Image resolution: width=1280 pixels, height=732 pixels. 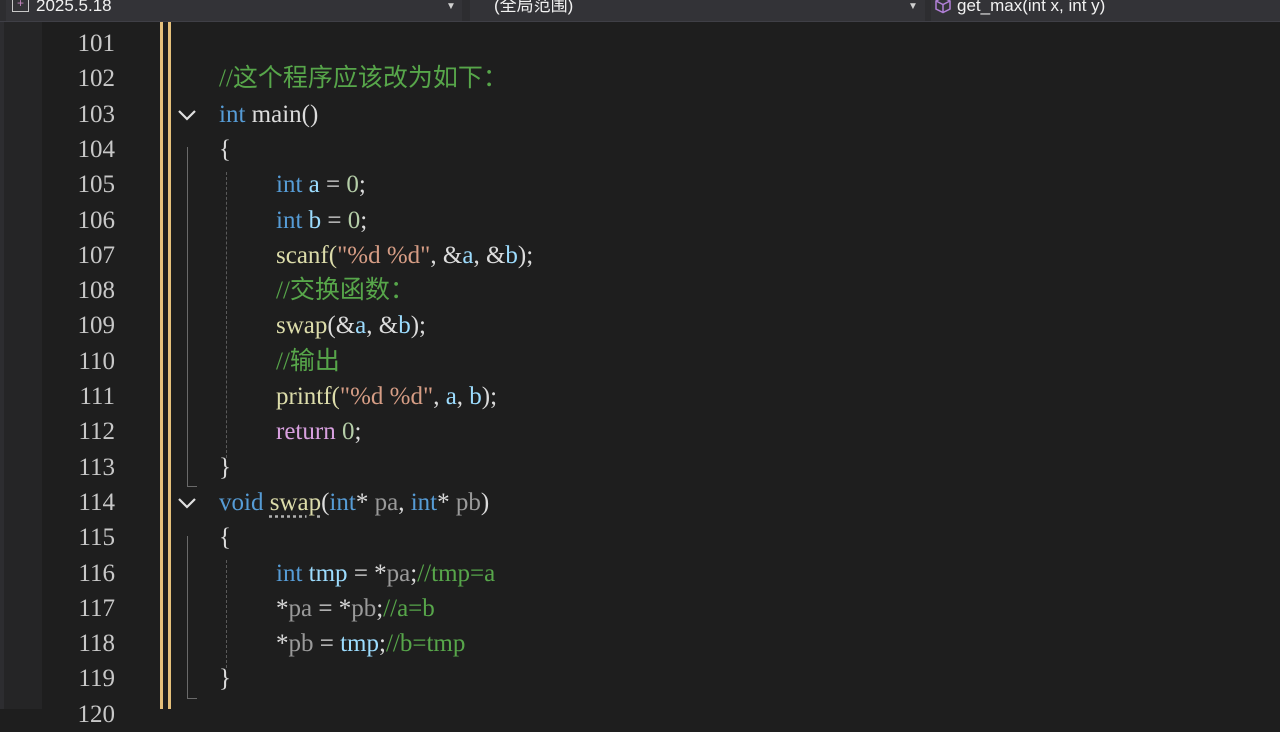 What do you see at coordinates (355, 608) in the screenshot?
I see `code-text: *pa = *pb;//a=b` at bounding box center [355, 608].